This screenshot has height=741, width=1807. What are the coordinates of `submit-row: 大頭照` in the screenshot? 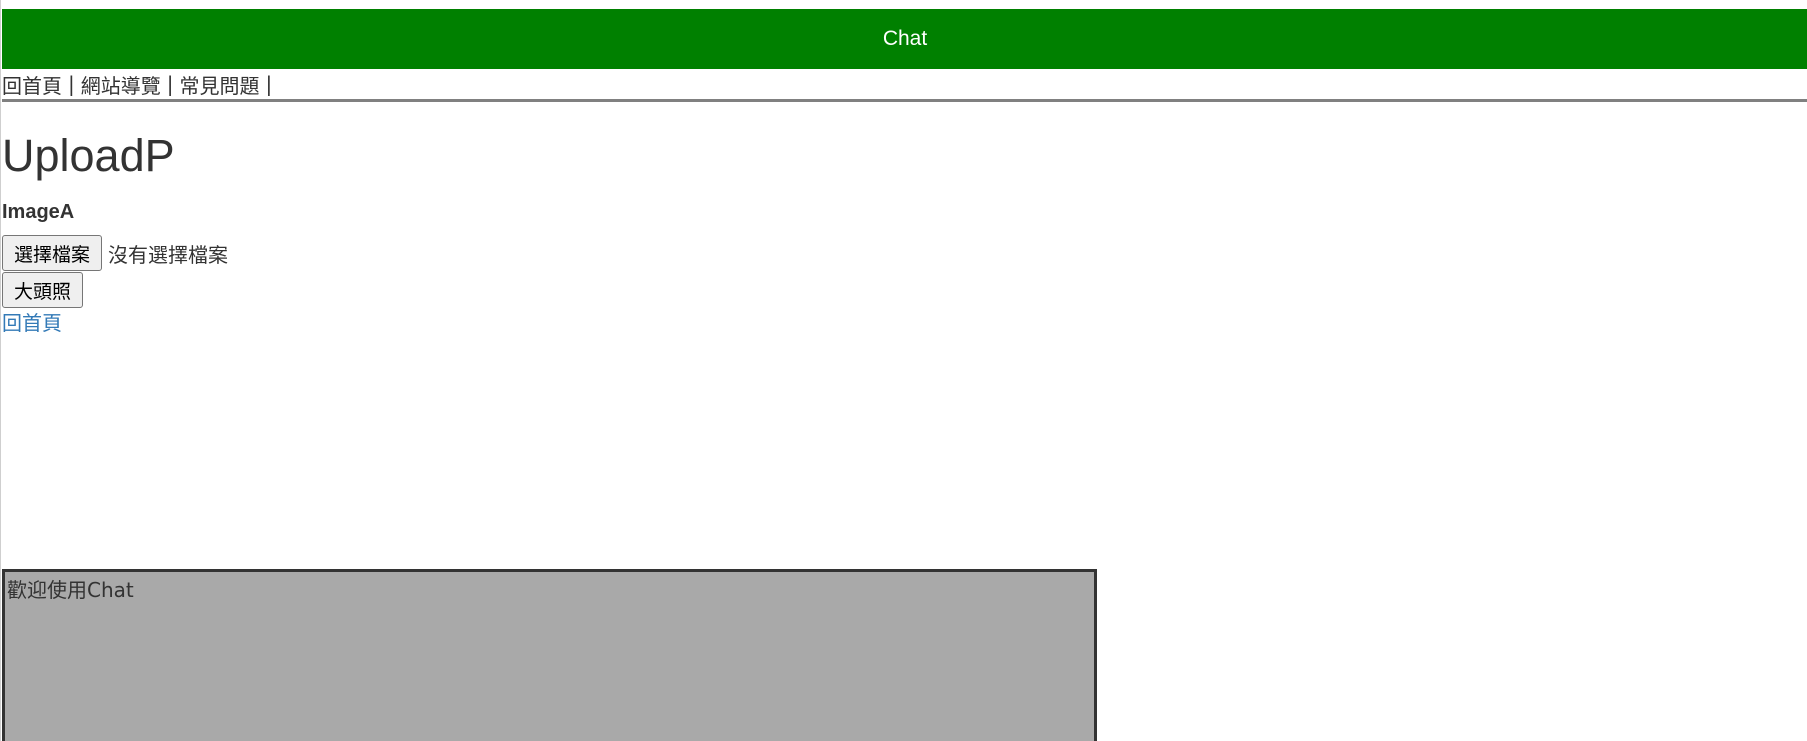 It's located at (43, 290).